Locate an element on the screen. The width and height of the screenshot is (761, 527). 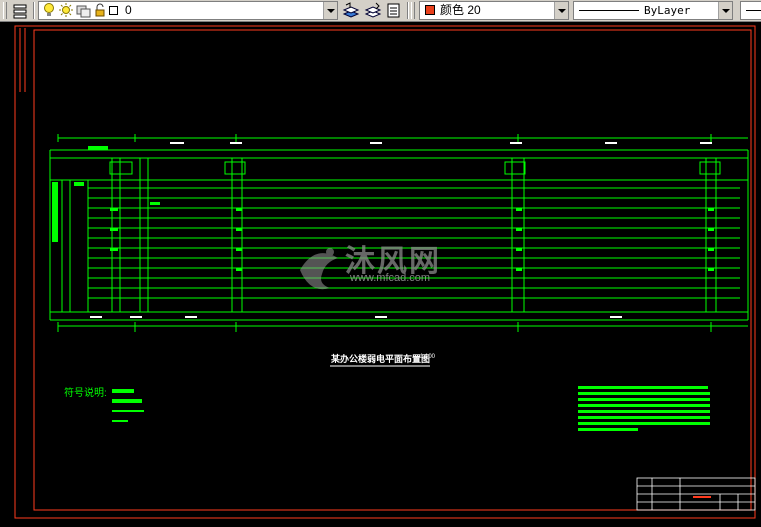
design-notes is located at coordinates (644, 408).